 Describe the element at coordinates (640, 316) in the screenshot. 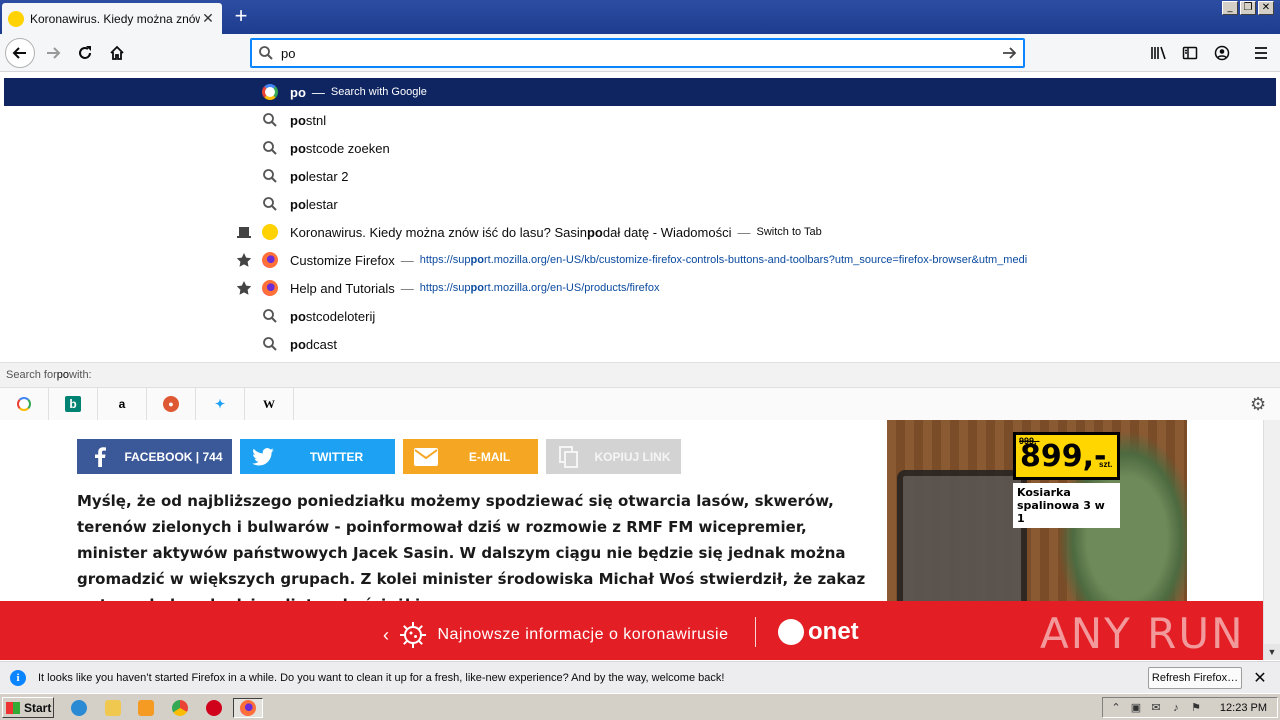

I see `suggestion-row: po stcodeloterij` at that location.